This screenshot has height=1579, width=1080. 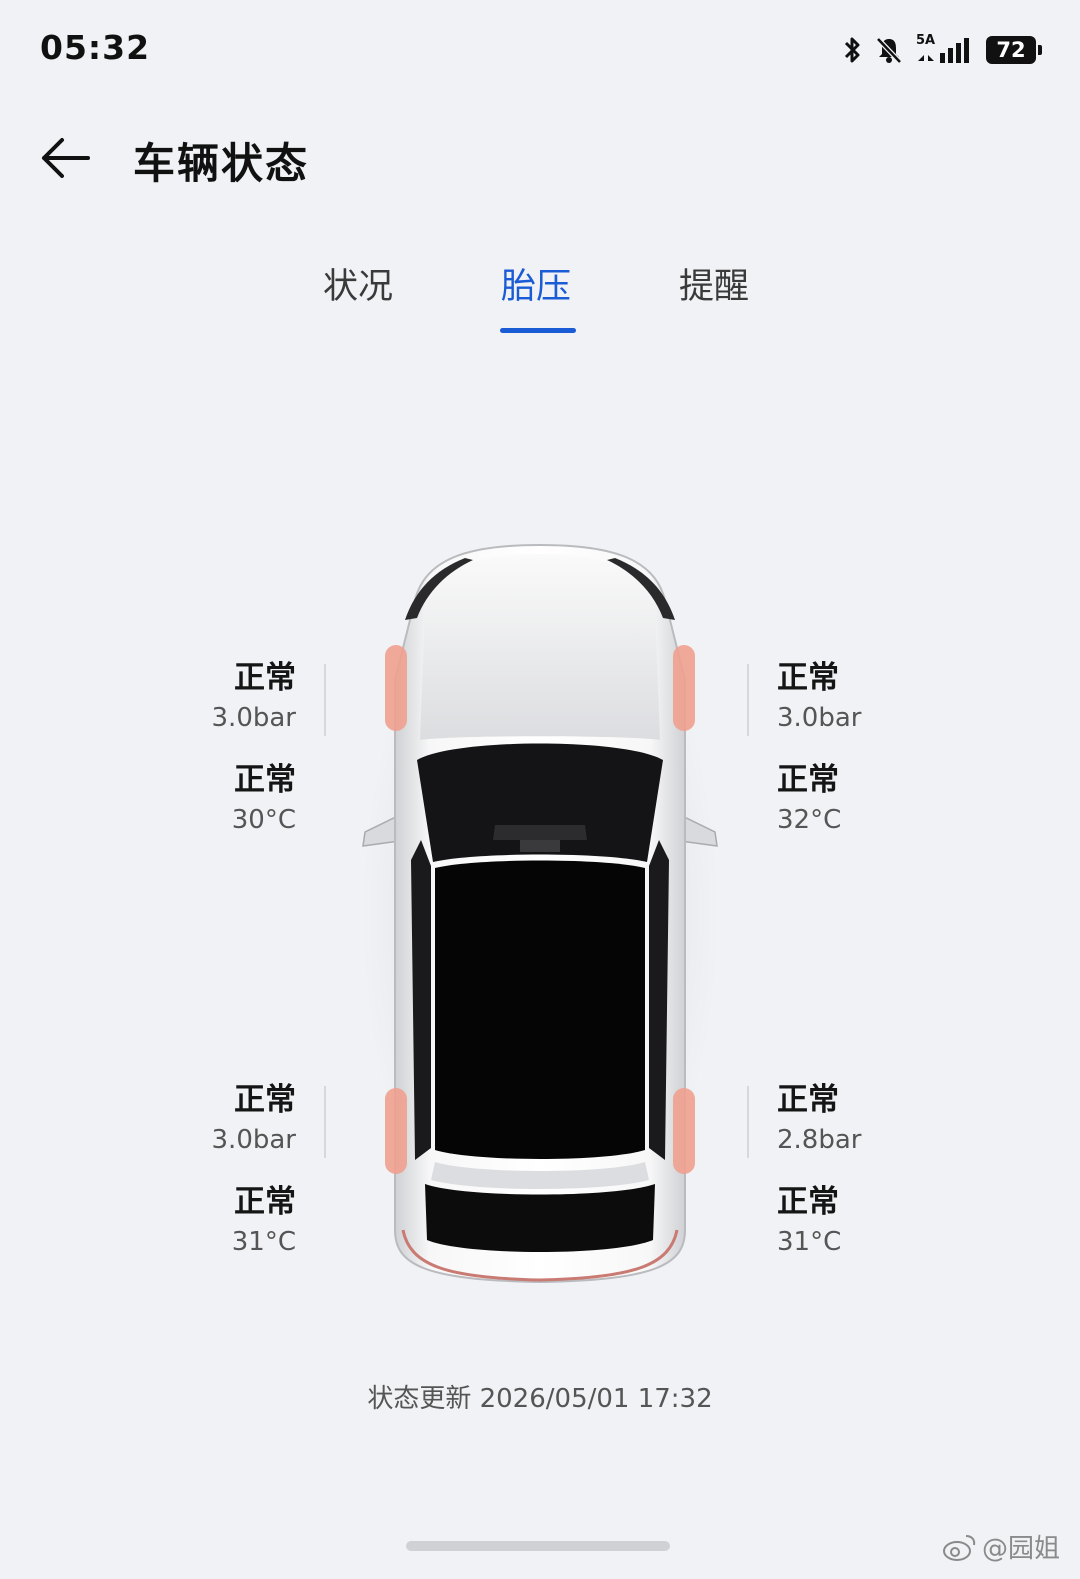 What do you see at coordinates (396, 1131) in the screenshot?
I see `tire-rear-left` at bounding box center [396, 1131].